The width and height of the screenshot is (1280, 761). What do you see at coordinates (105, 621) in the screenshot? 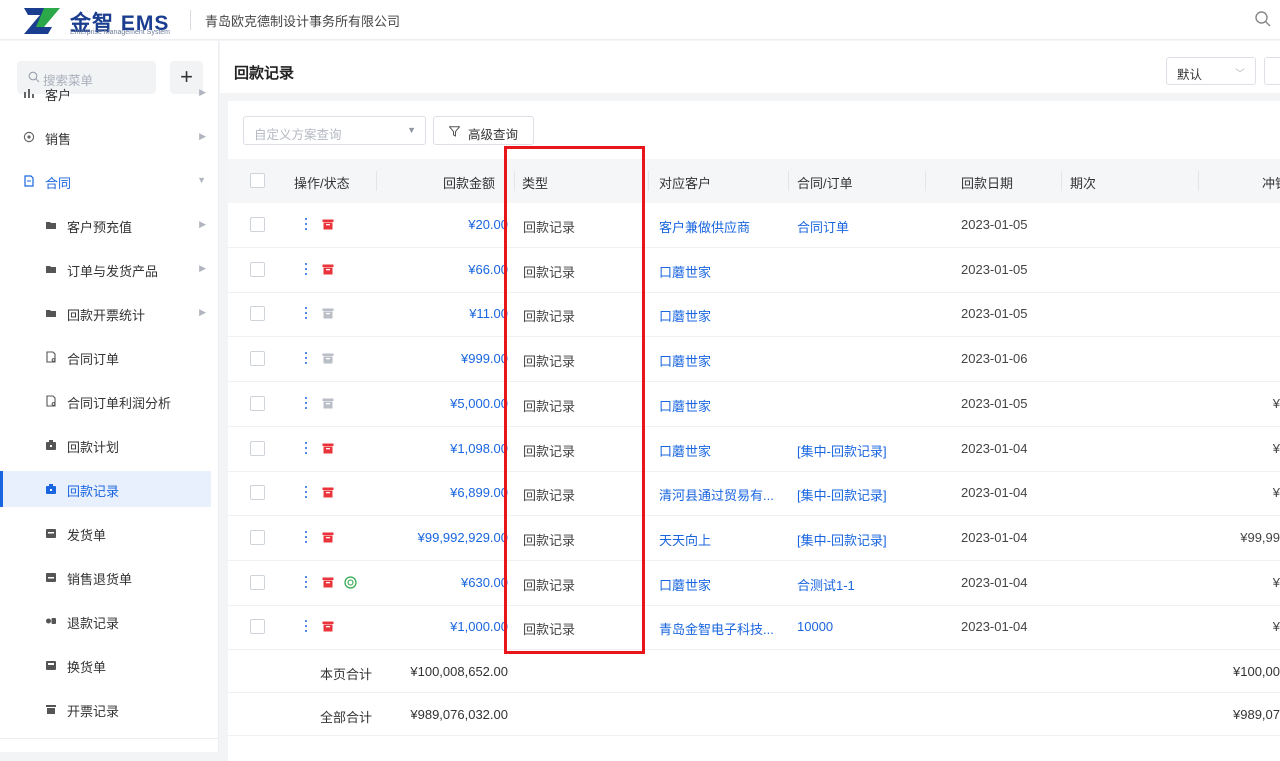
I see `sidebar-item-13: 退款记录` at bounding box center [105, 621].